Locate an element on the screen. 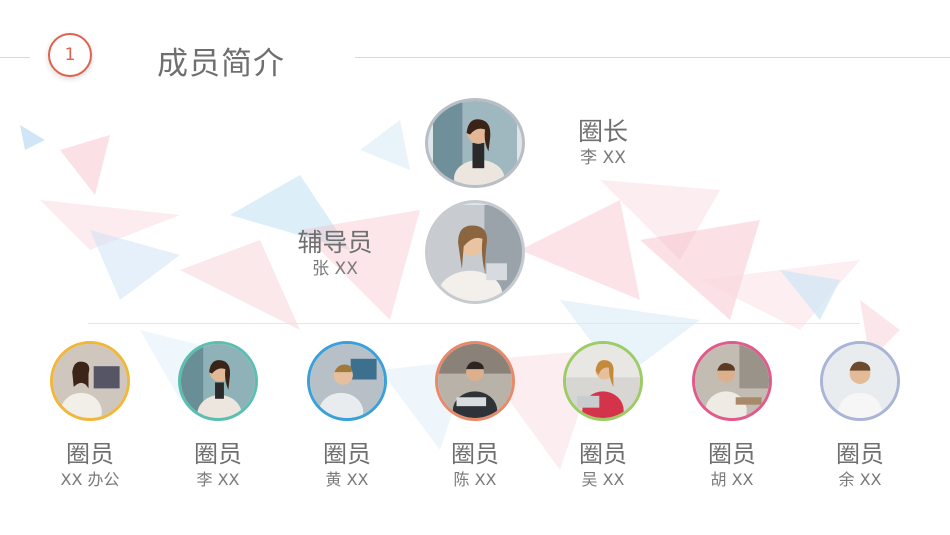 The height and width of the screenshot is (535, 950). member-card: 圈员 XX 办公 is located at coordinates (90, 416).